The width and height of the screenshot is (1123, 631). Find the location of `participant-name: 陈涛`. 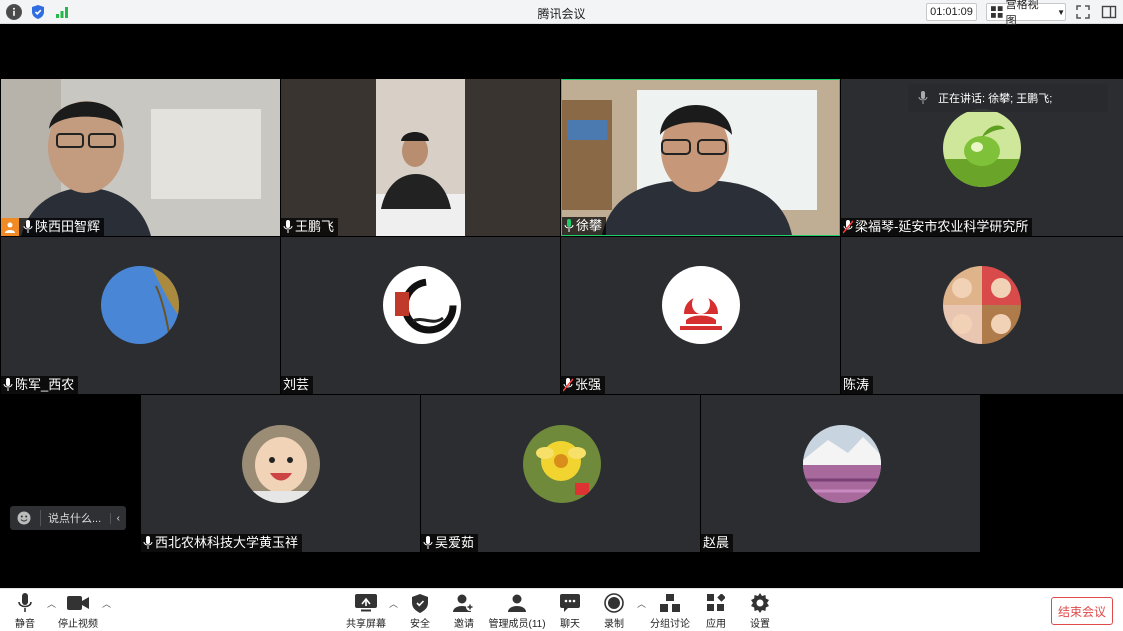

participant-name: 陈涛 is located at coordinates (856, 384).